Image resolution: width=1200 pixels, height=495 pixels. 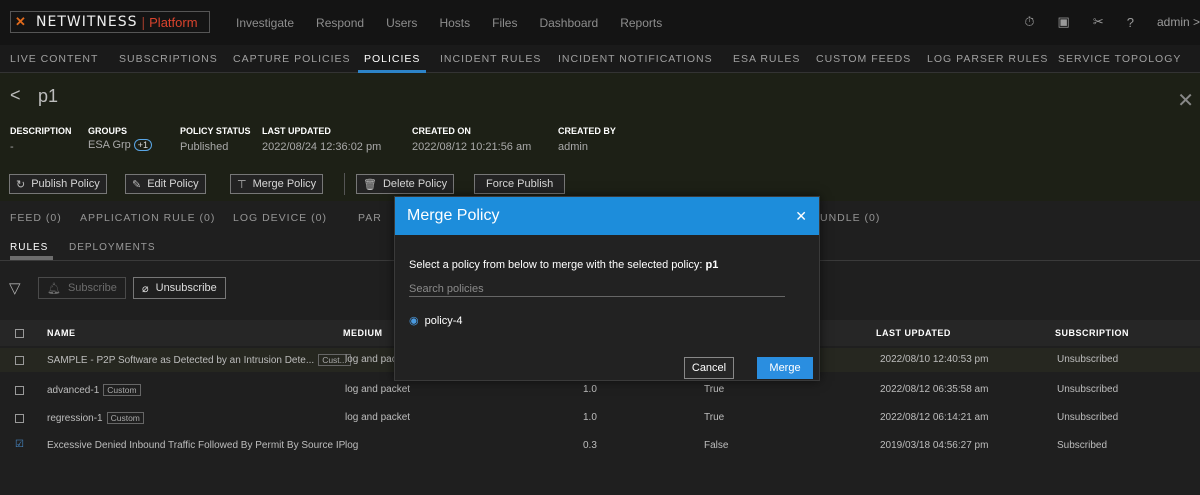 What do you see at coordinates (41, 131) in the screenshot?
I see `description-label: DESCRIPTION` at bounding box center [41, 131].